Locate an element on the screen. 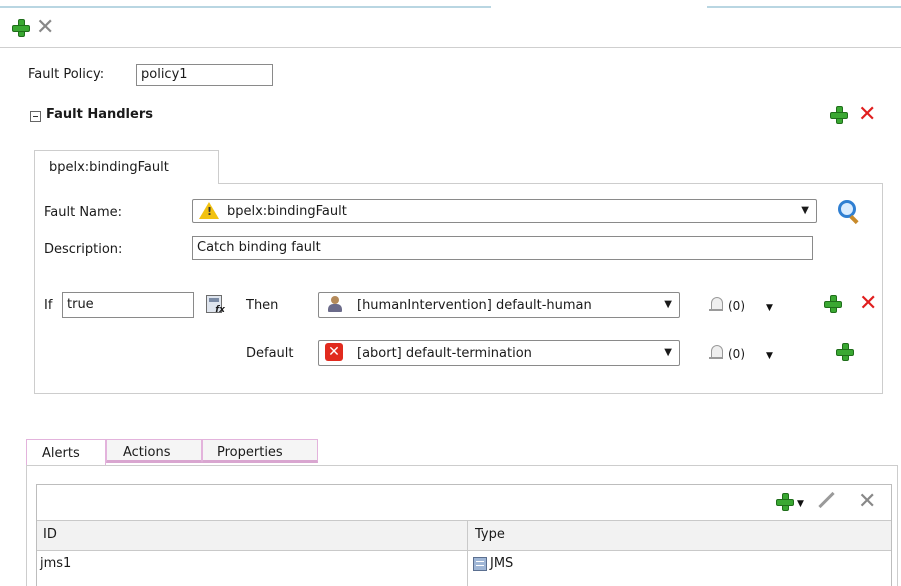  tab-actions-label: Actions is located at coordinates (147, 452).